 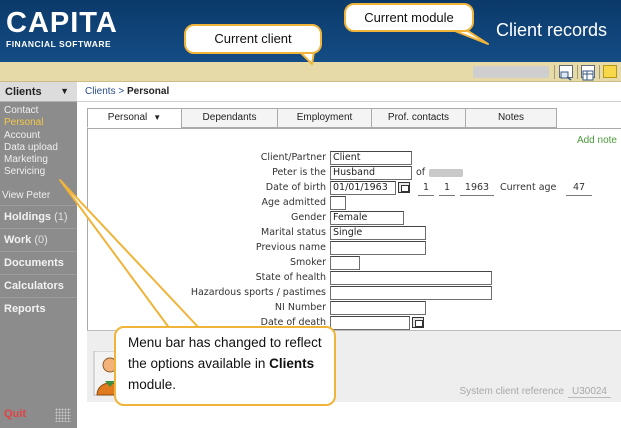 I want to click on age-admitted-checkbox, so click(x=338, y=203).